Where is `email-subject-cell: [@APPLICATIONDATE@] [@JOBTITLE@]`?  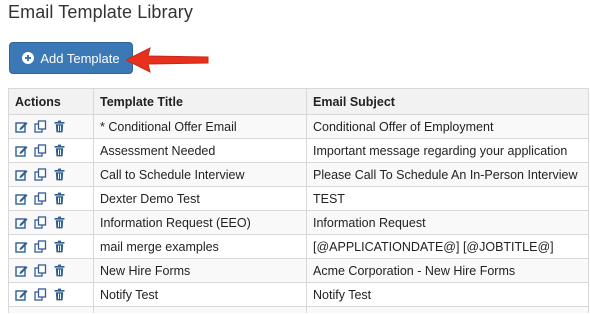 email-subject-cell: [@APPLICATIONDATE@] [@JOBTITLE@] is located at coordinates (447, 246).